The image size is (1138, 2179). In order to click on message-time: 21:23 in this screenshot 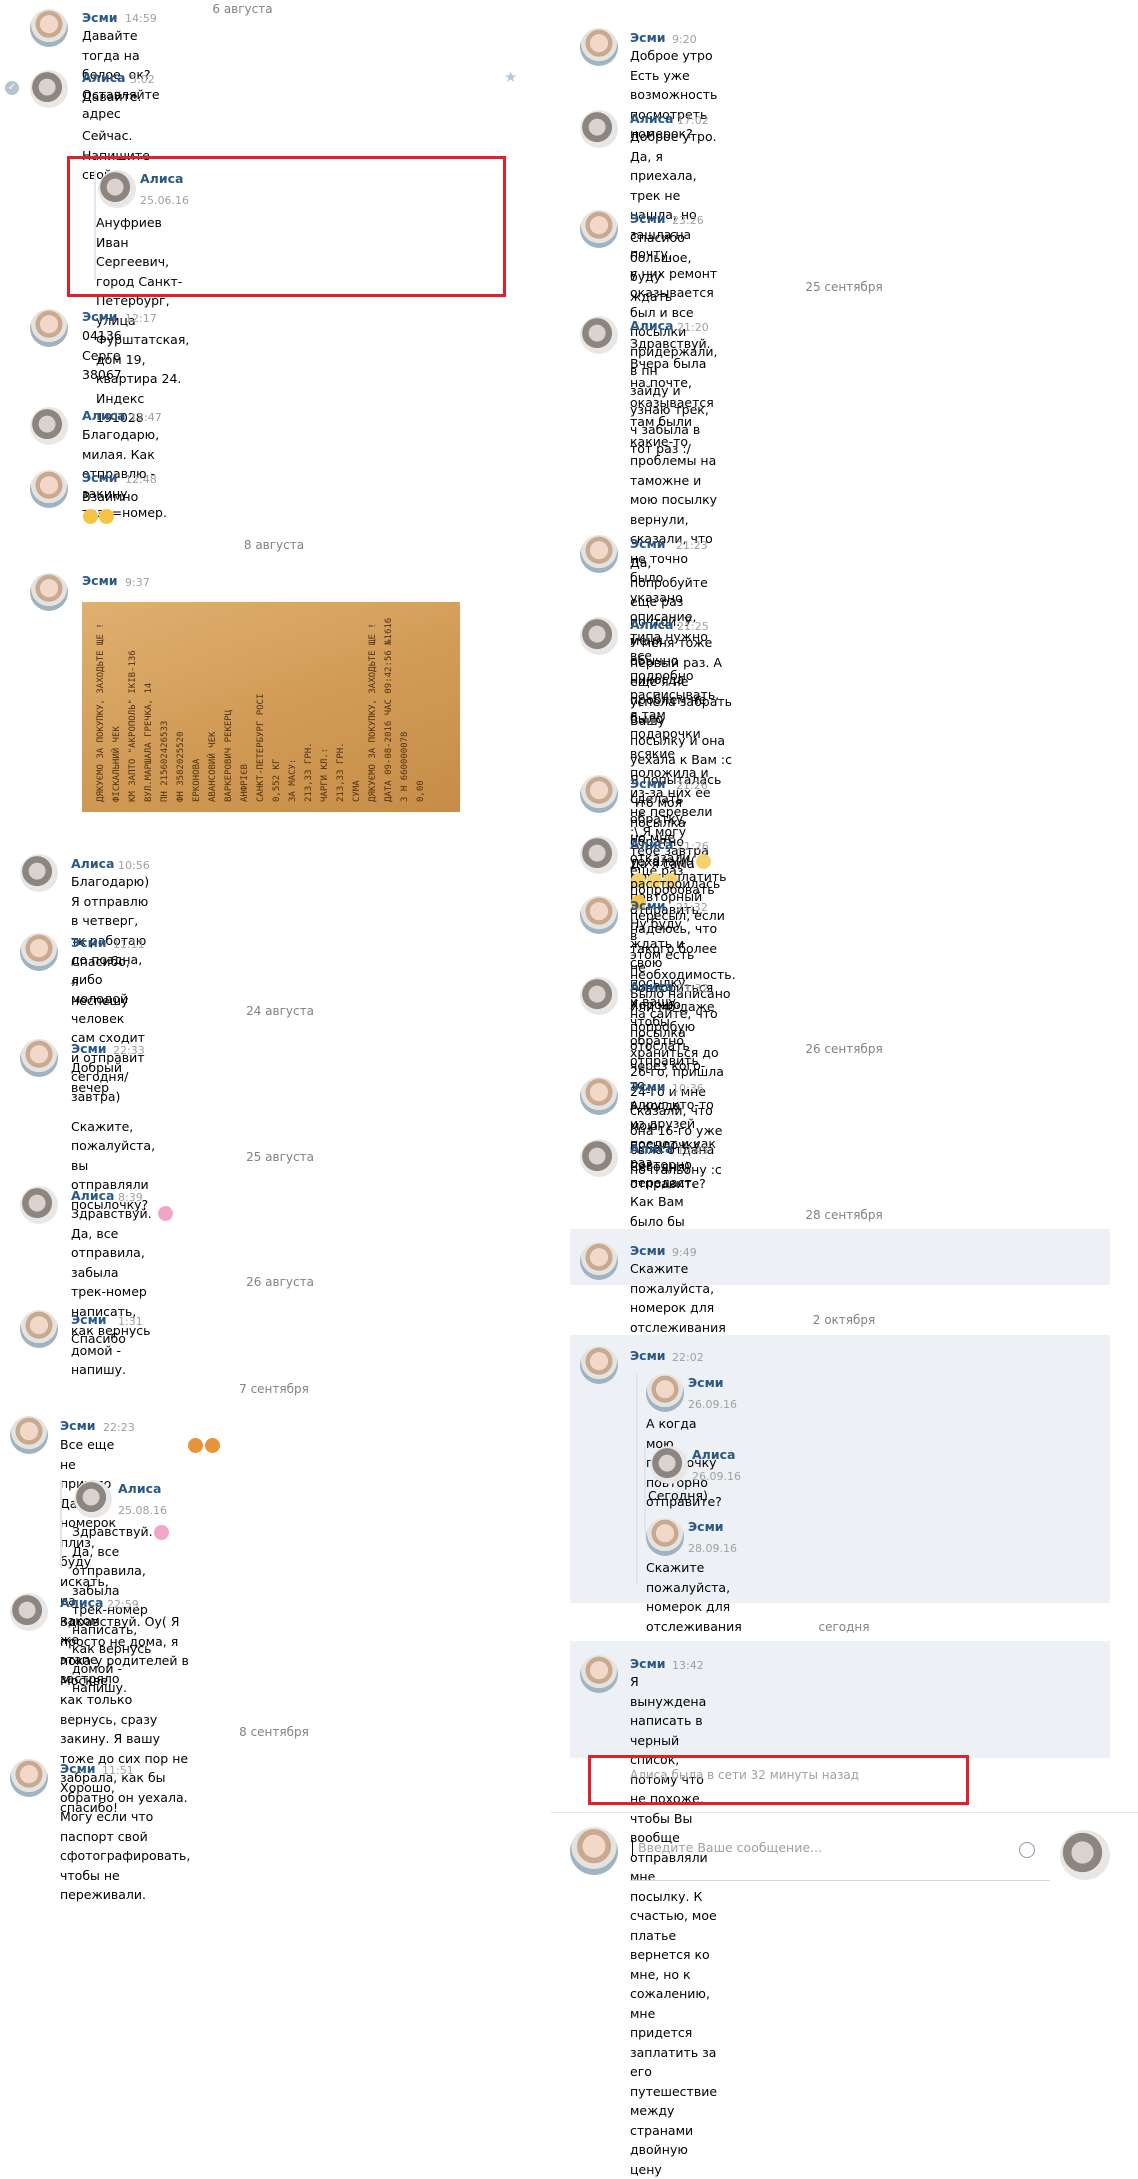, I will do `click(692, 545)`.